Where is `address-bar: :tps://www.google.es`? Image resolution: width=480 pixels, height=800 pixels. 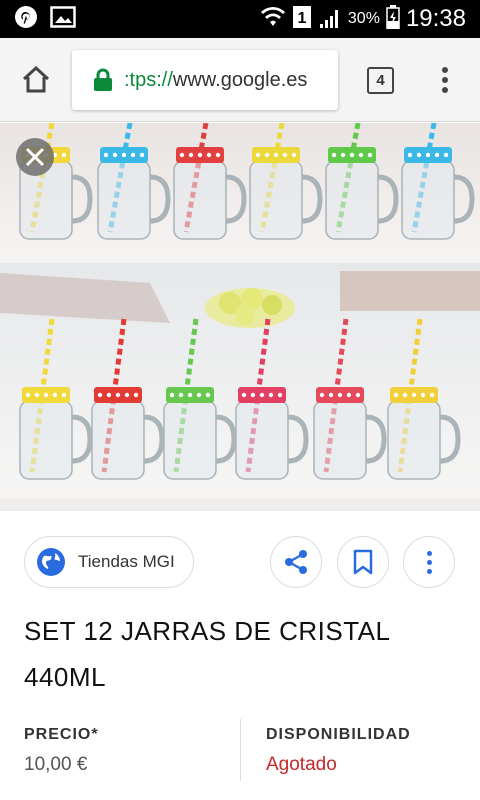 address-bar: :tps://www.google.es is located at coordinates (205, 80).